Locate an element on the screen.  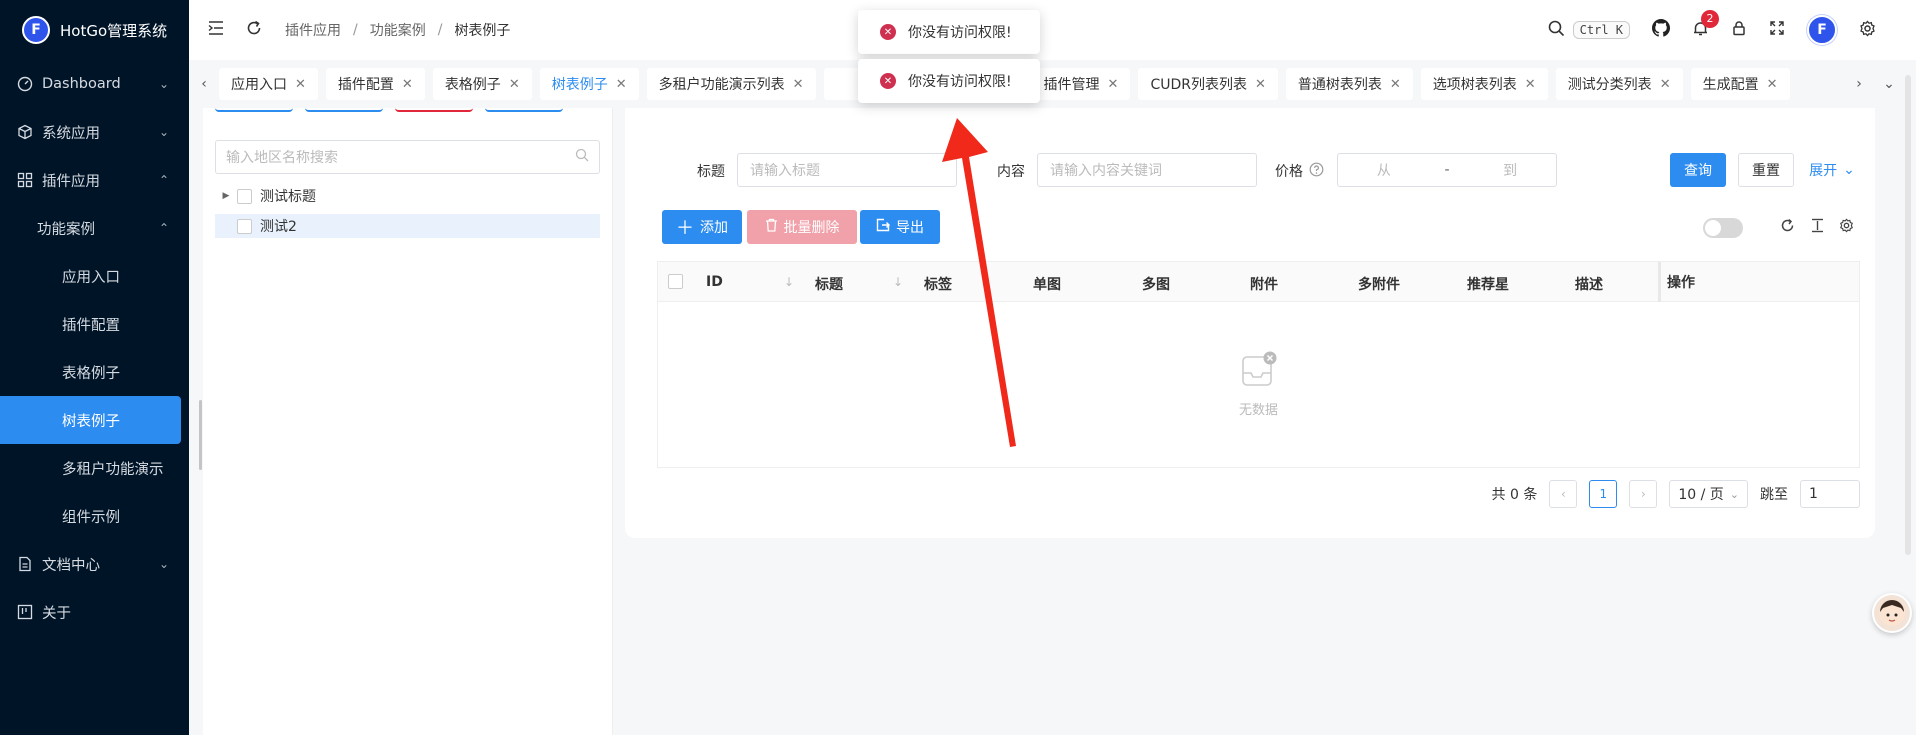
tree-node: ▶ 测试标题 is located at coordinates (407, 196).